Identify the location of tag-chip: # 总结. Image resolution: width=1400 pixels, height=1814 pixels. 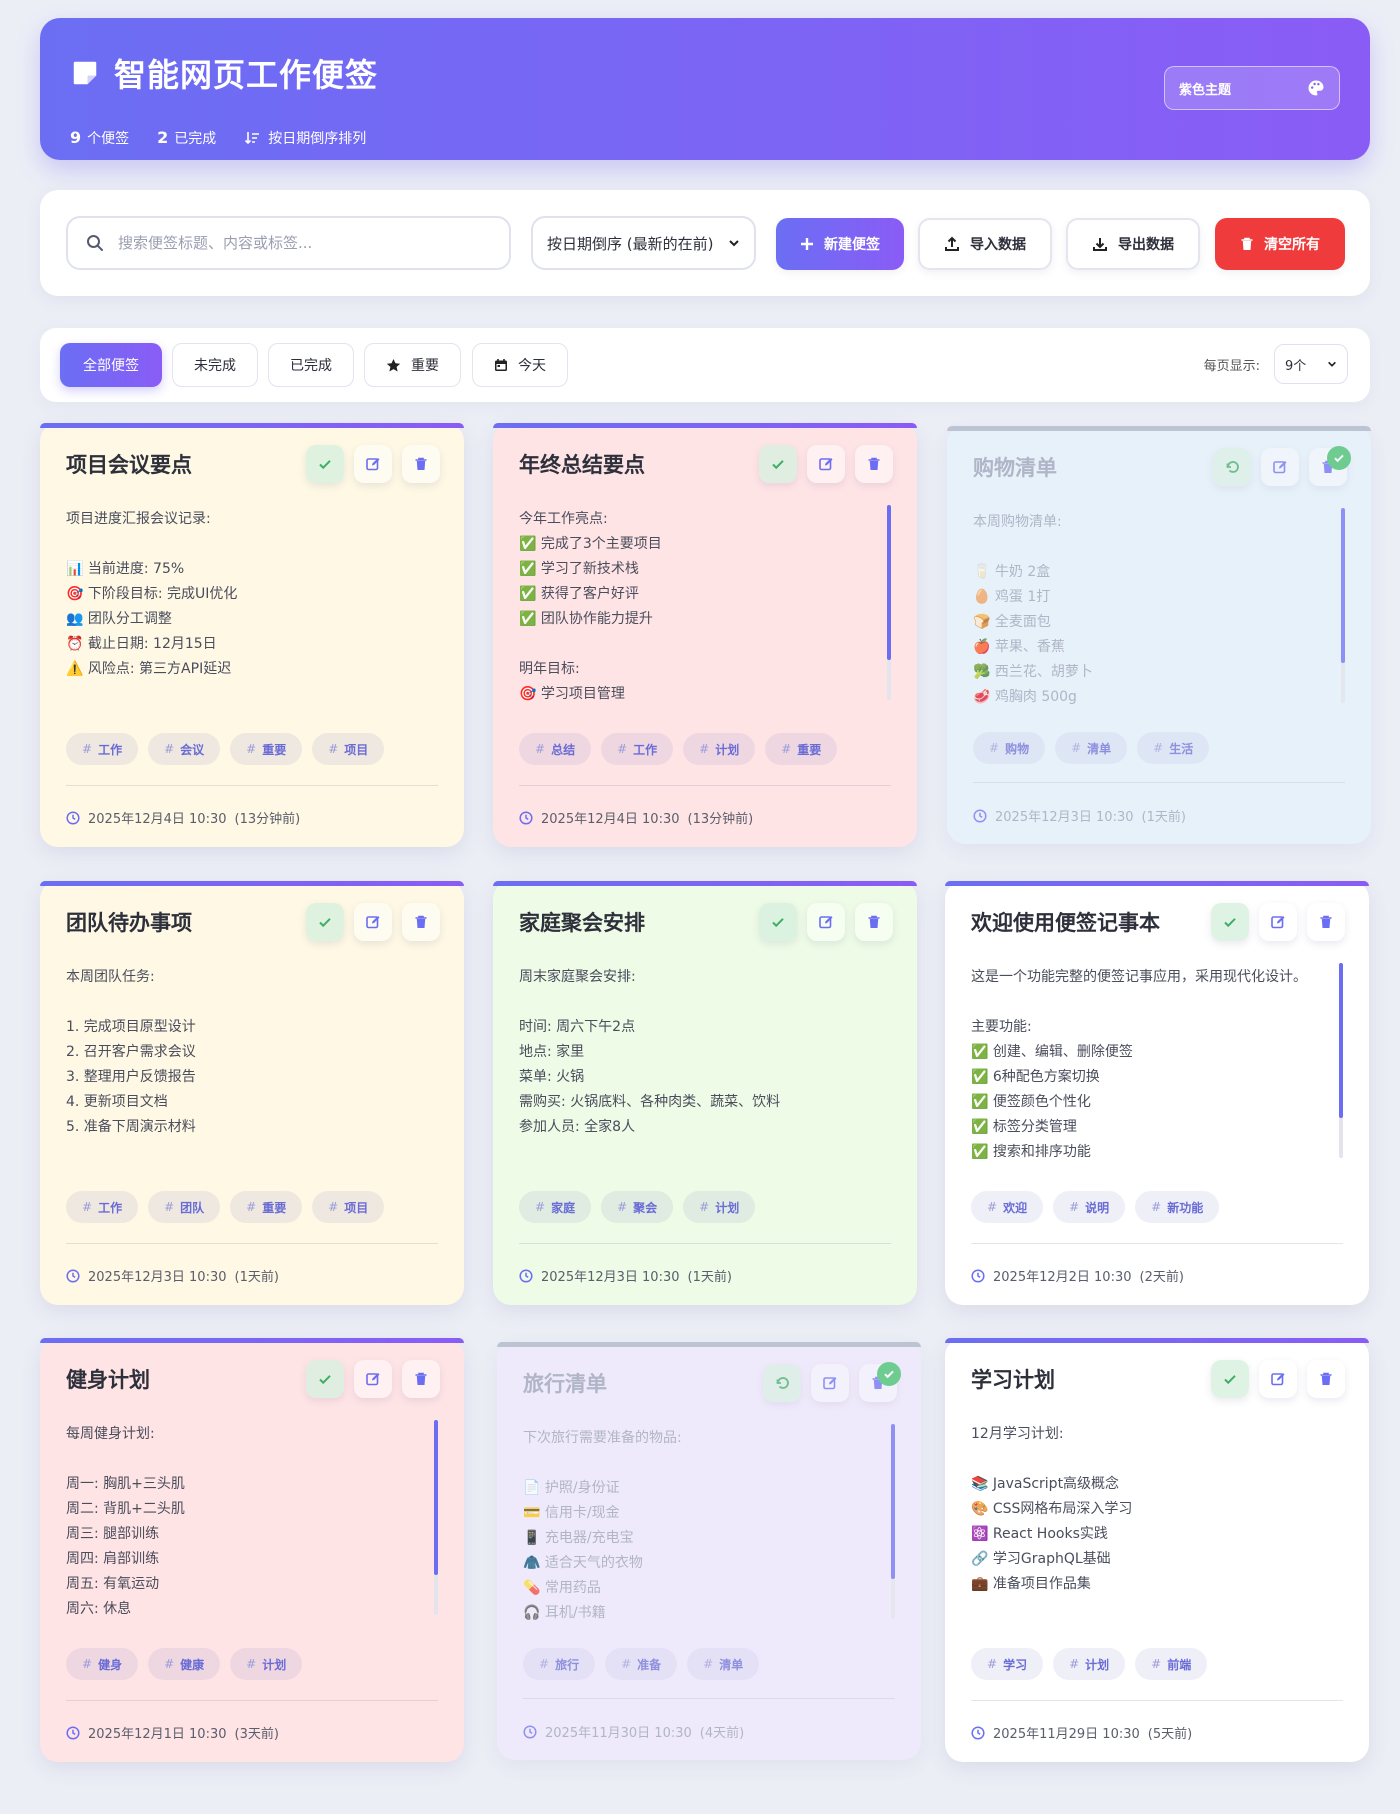
(555, 749).